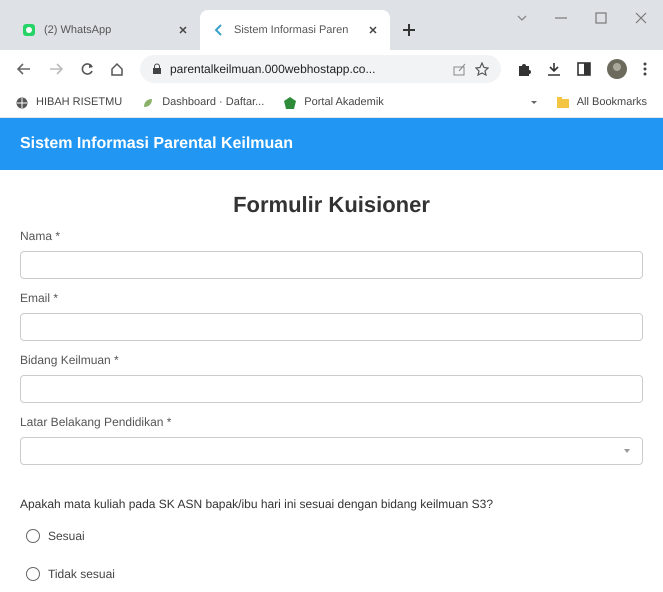 The image size is (663, 592). I want to click on field-label: Email *, so click(40, 298).